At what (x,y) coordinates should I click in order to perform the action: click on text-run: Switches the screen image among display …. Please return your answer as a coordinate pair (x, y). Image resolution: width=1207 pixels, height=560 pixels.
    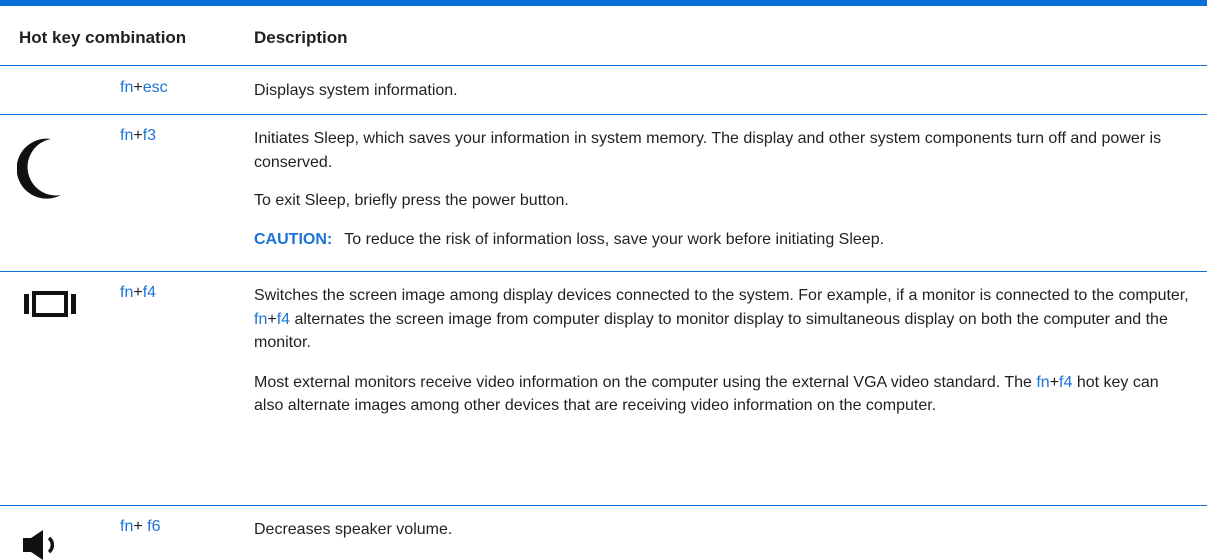
    Looking at the image, I should click on (721, 295).